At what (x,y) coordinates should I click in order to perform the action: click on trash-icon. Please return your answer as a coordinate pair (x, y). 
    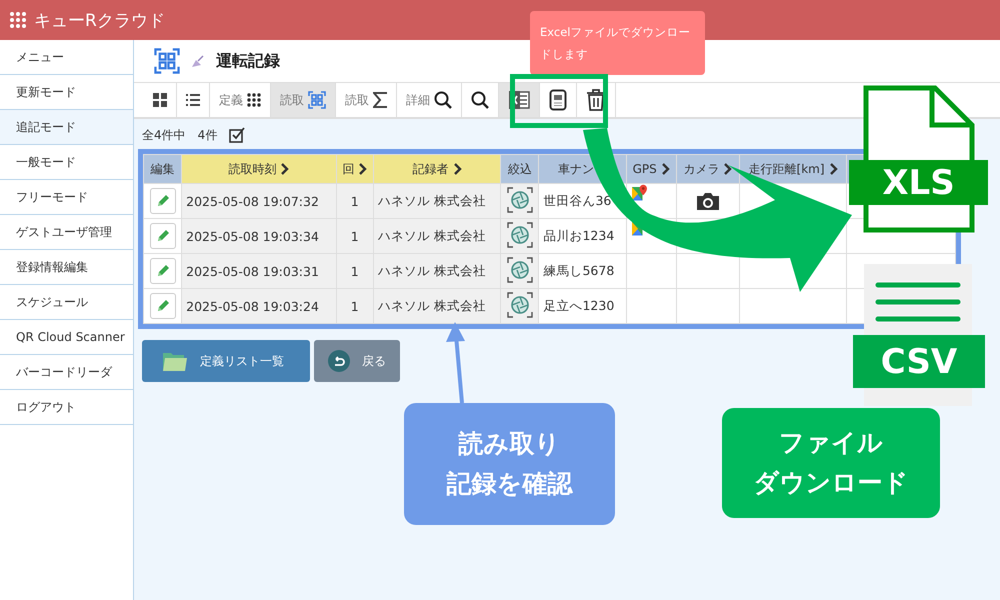
    Looking at the image, I should click on (596, 100).